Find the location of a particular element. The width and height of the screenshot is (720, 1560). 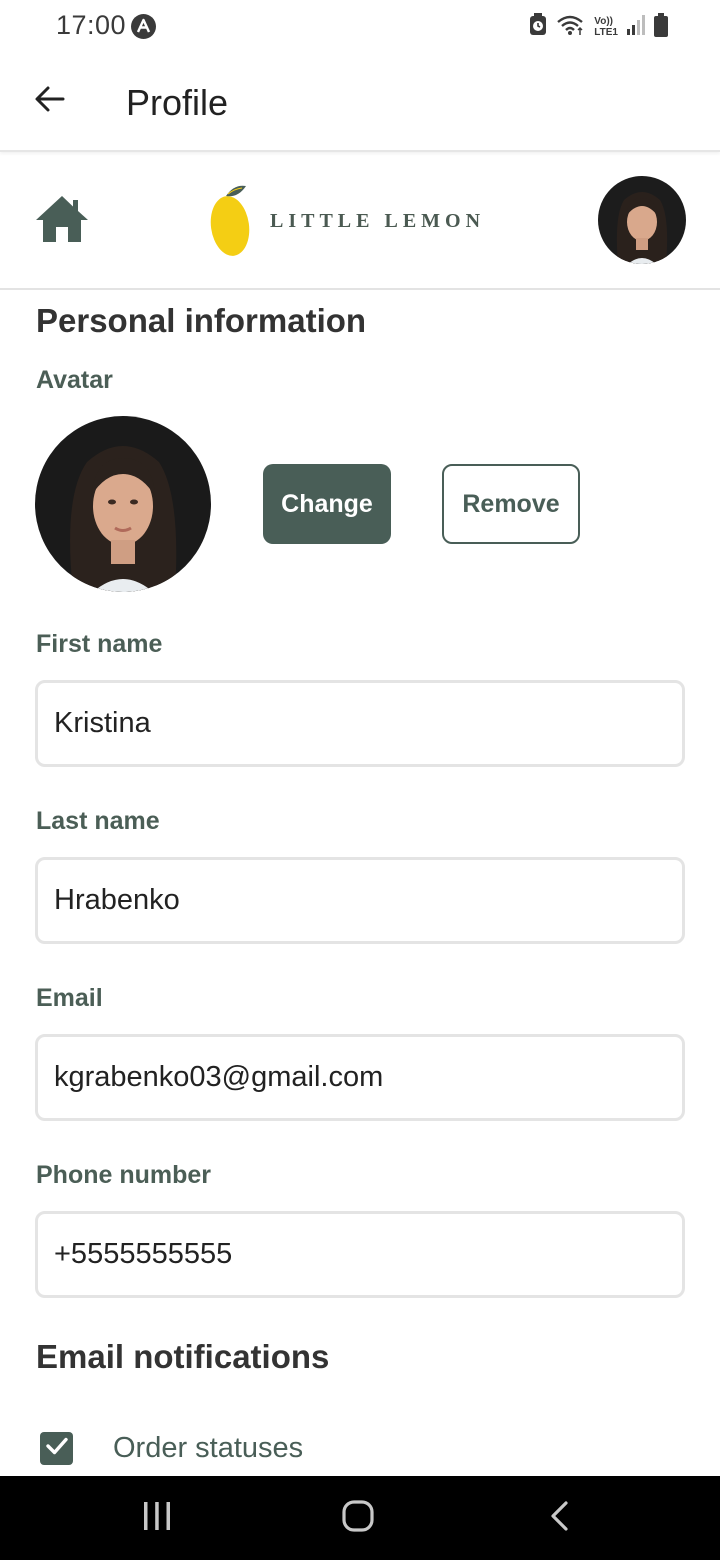

home-button is located at coordinates (62, 220).